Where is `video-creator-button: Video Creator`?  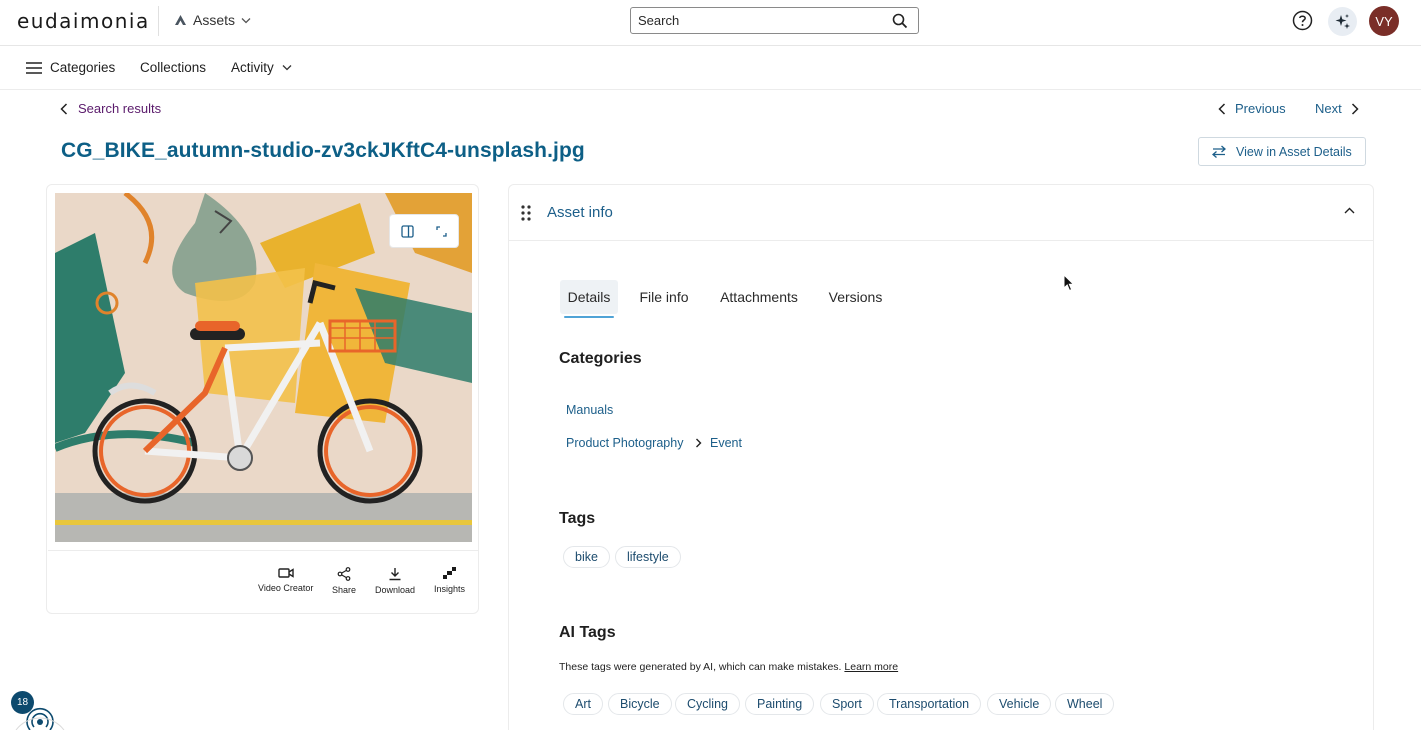 video-creator-button: Video Creator is located at coordinates (285, 580).